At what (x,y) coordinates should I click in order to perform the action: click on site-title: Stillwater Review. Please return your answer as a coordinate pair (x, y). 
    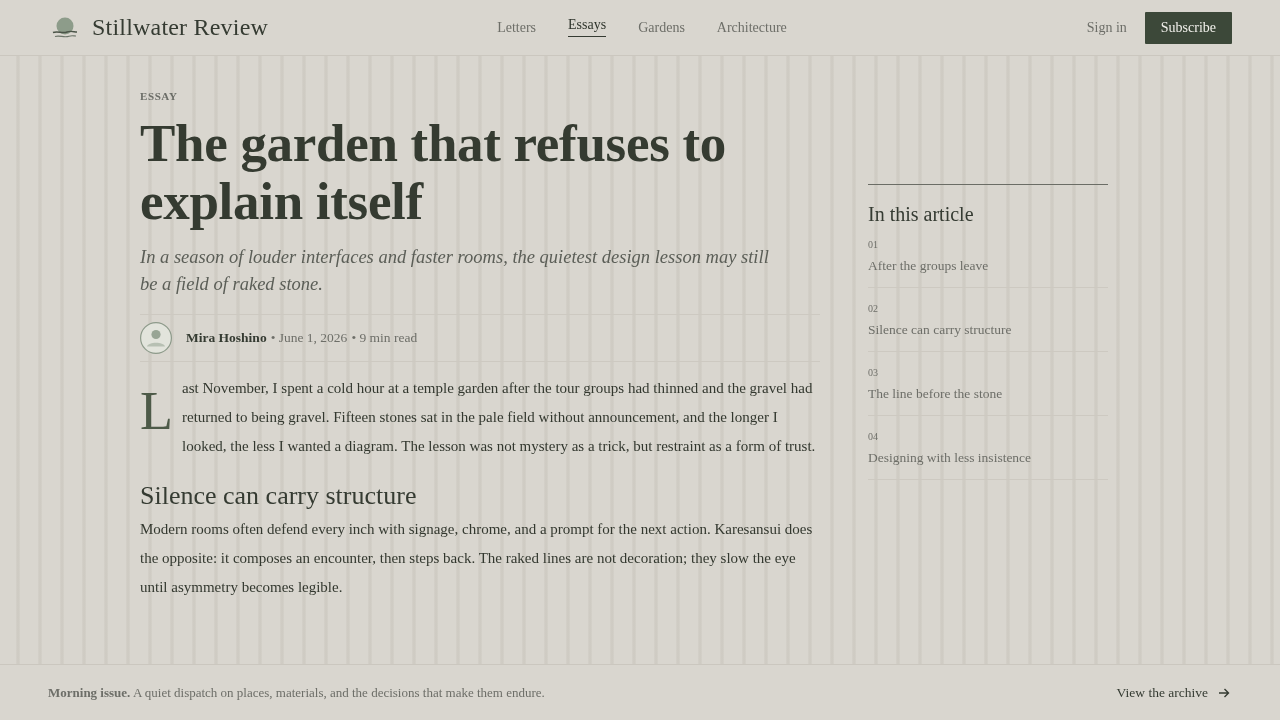
    Looking at the image, I should click on (180, 27).